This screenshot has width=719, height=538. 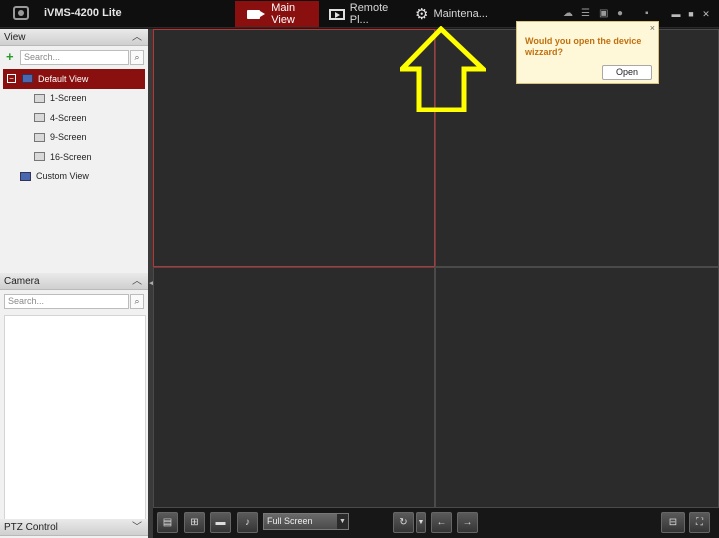 I want to click on screen-16-icon, so click(x=39, y=157).